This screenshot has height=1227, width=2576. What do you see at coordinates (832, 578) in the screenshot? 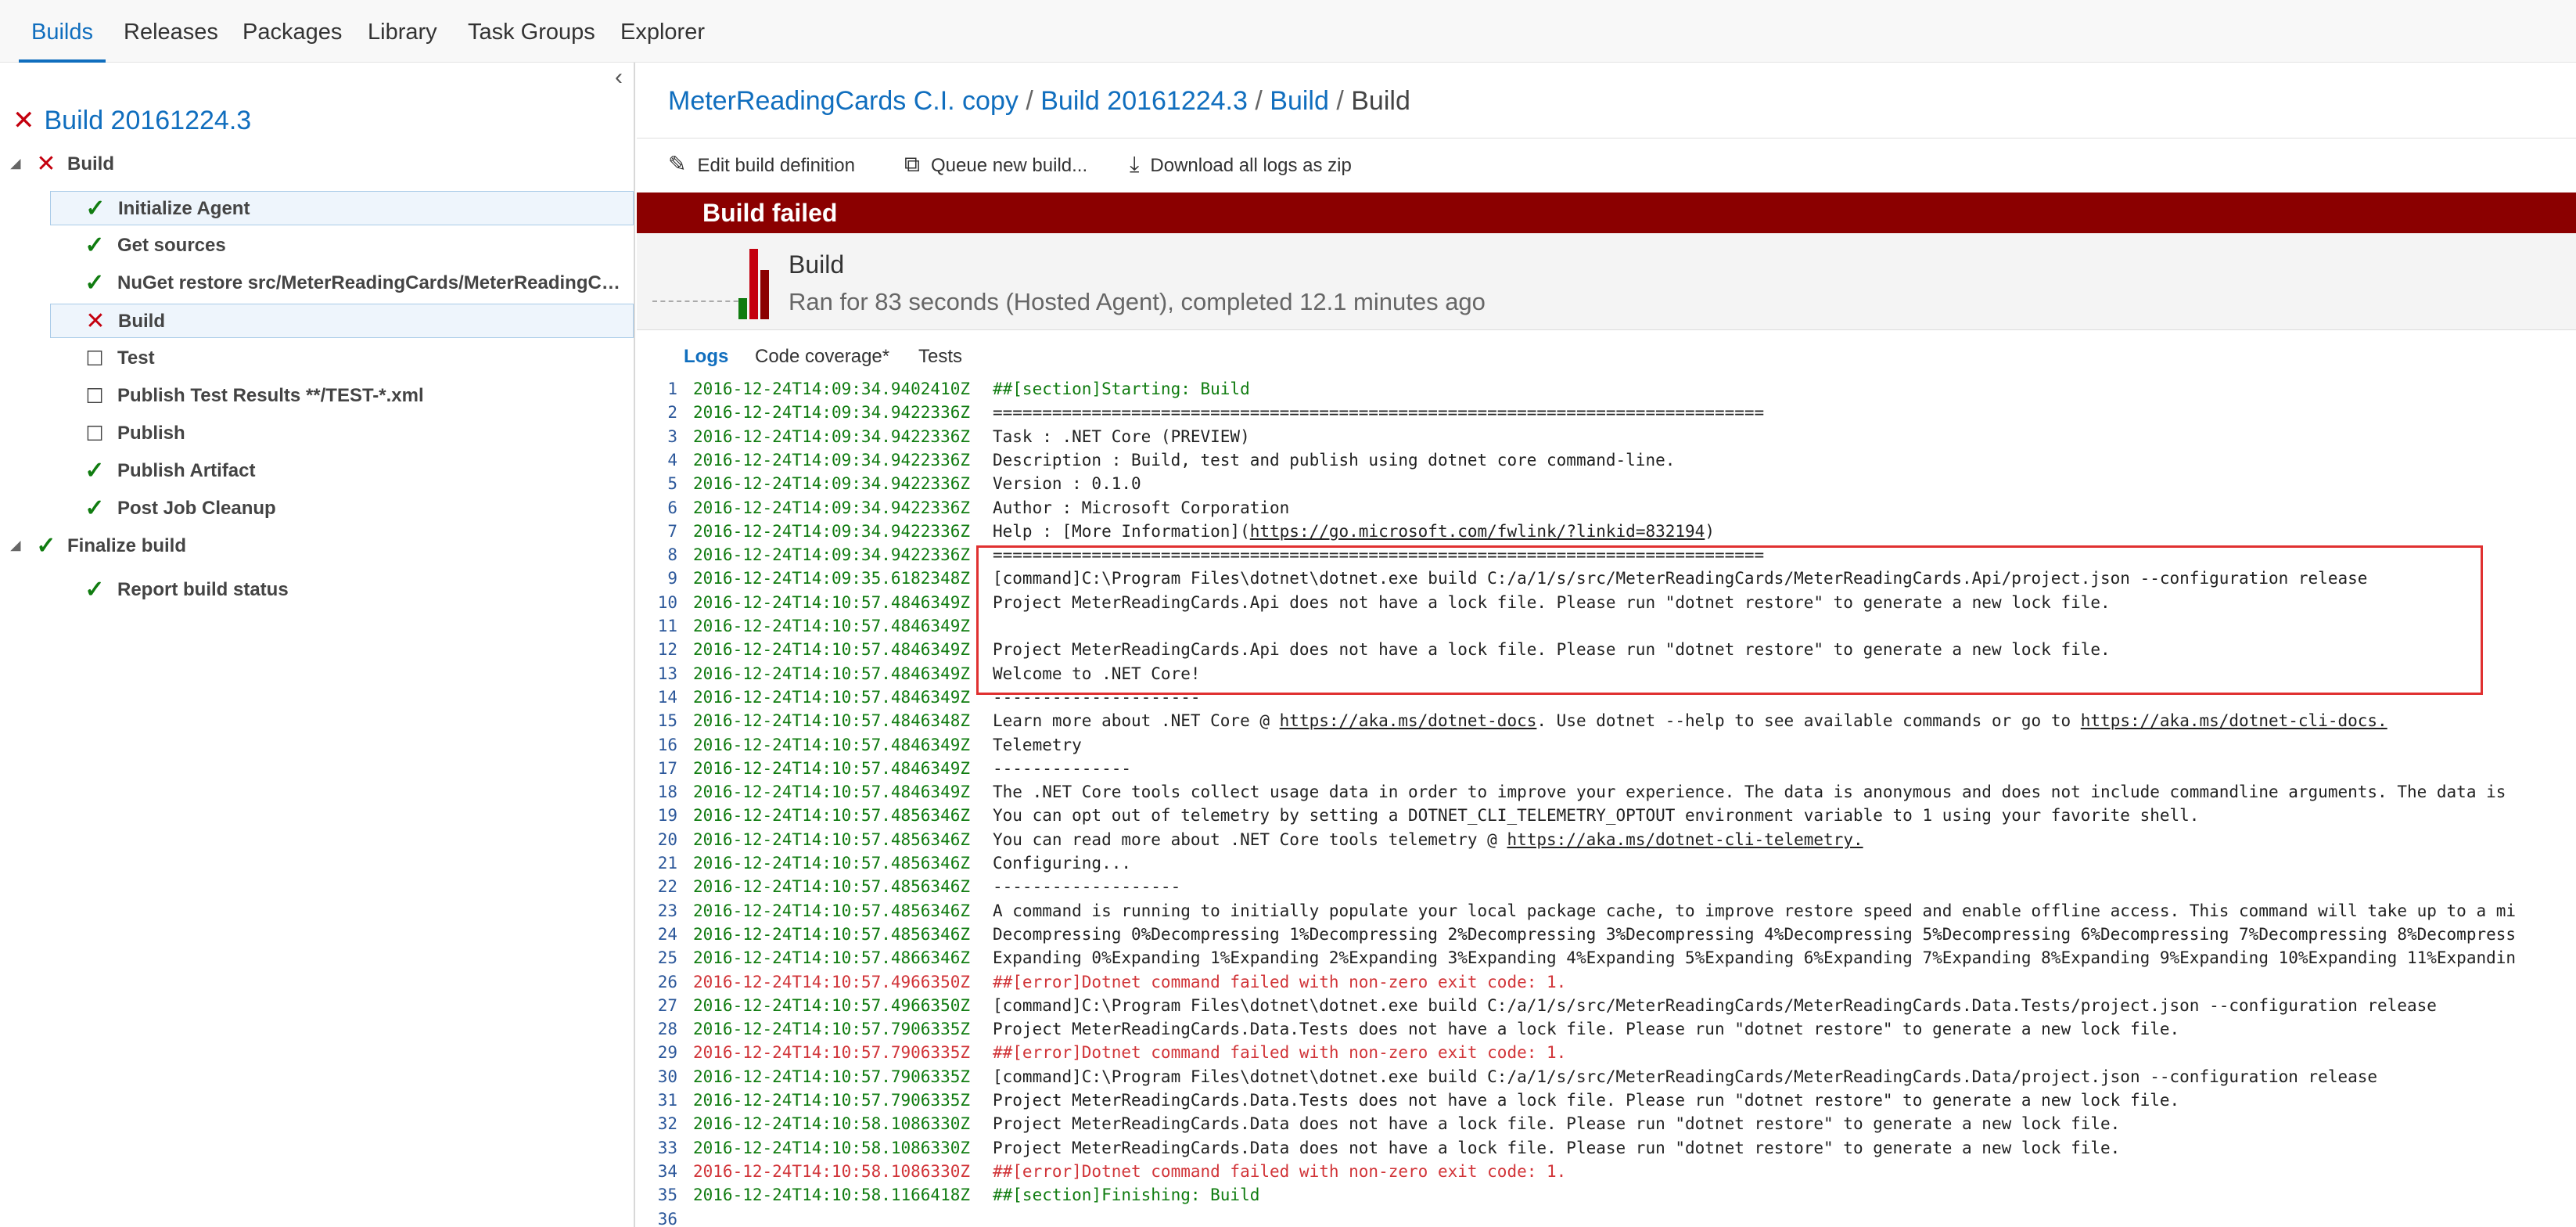
I see `log-timestamp: 2016-12-24T14:09:35.6182348Z` at bounding box center [832, 578].